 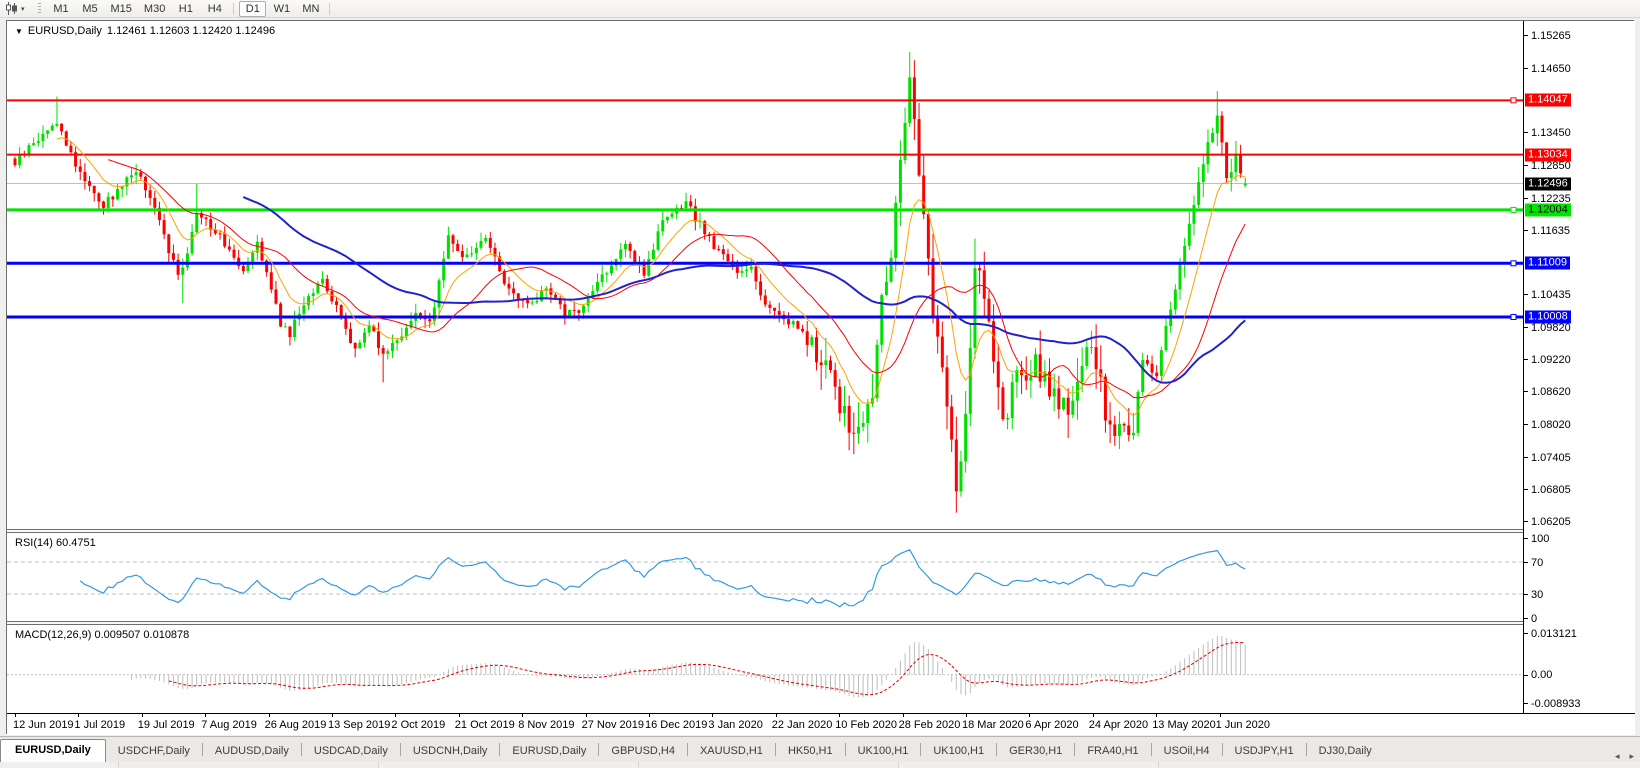 I want to click on price-tick-label: 1.09220, so click(x=1551, y=359).